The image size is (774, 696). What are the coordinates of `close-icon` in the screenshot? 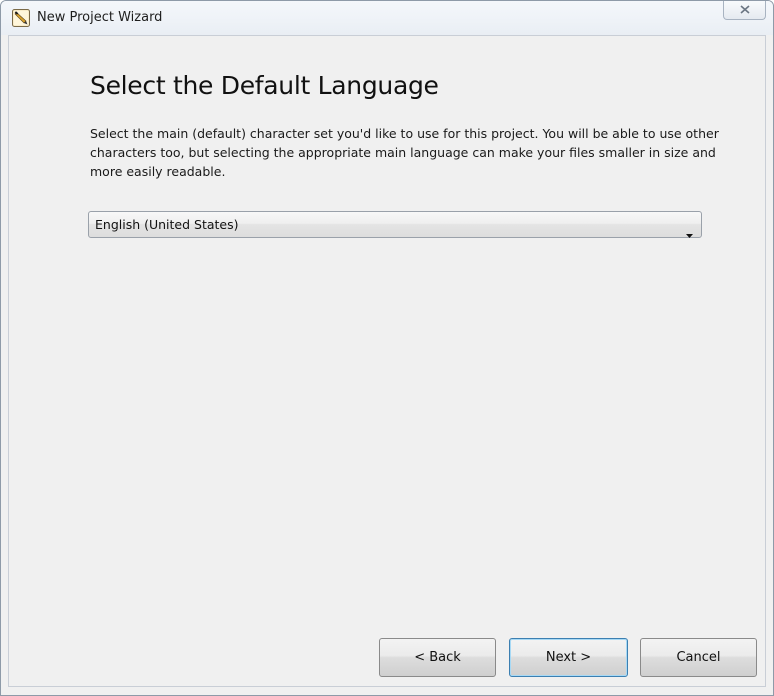 It's located at (745, 9).